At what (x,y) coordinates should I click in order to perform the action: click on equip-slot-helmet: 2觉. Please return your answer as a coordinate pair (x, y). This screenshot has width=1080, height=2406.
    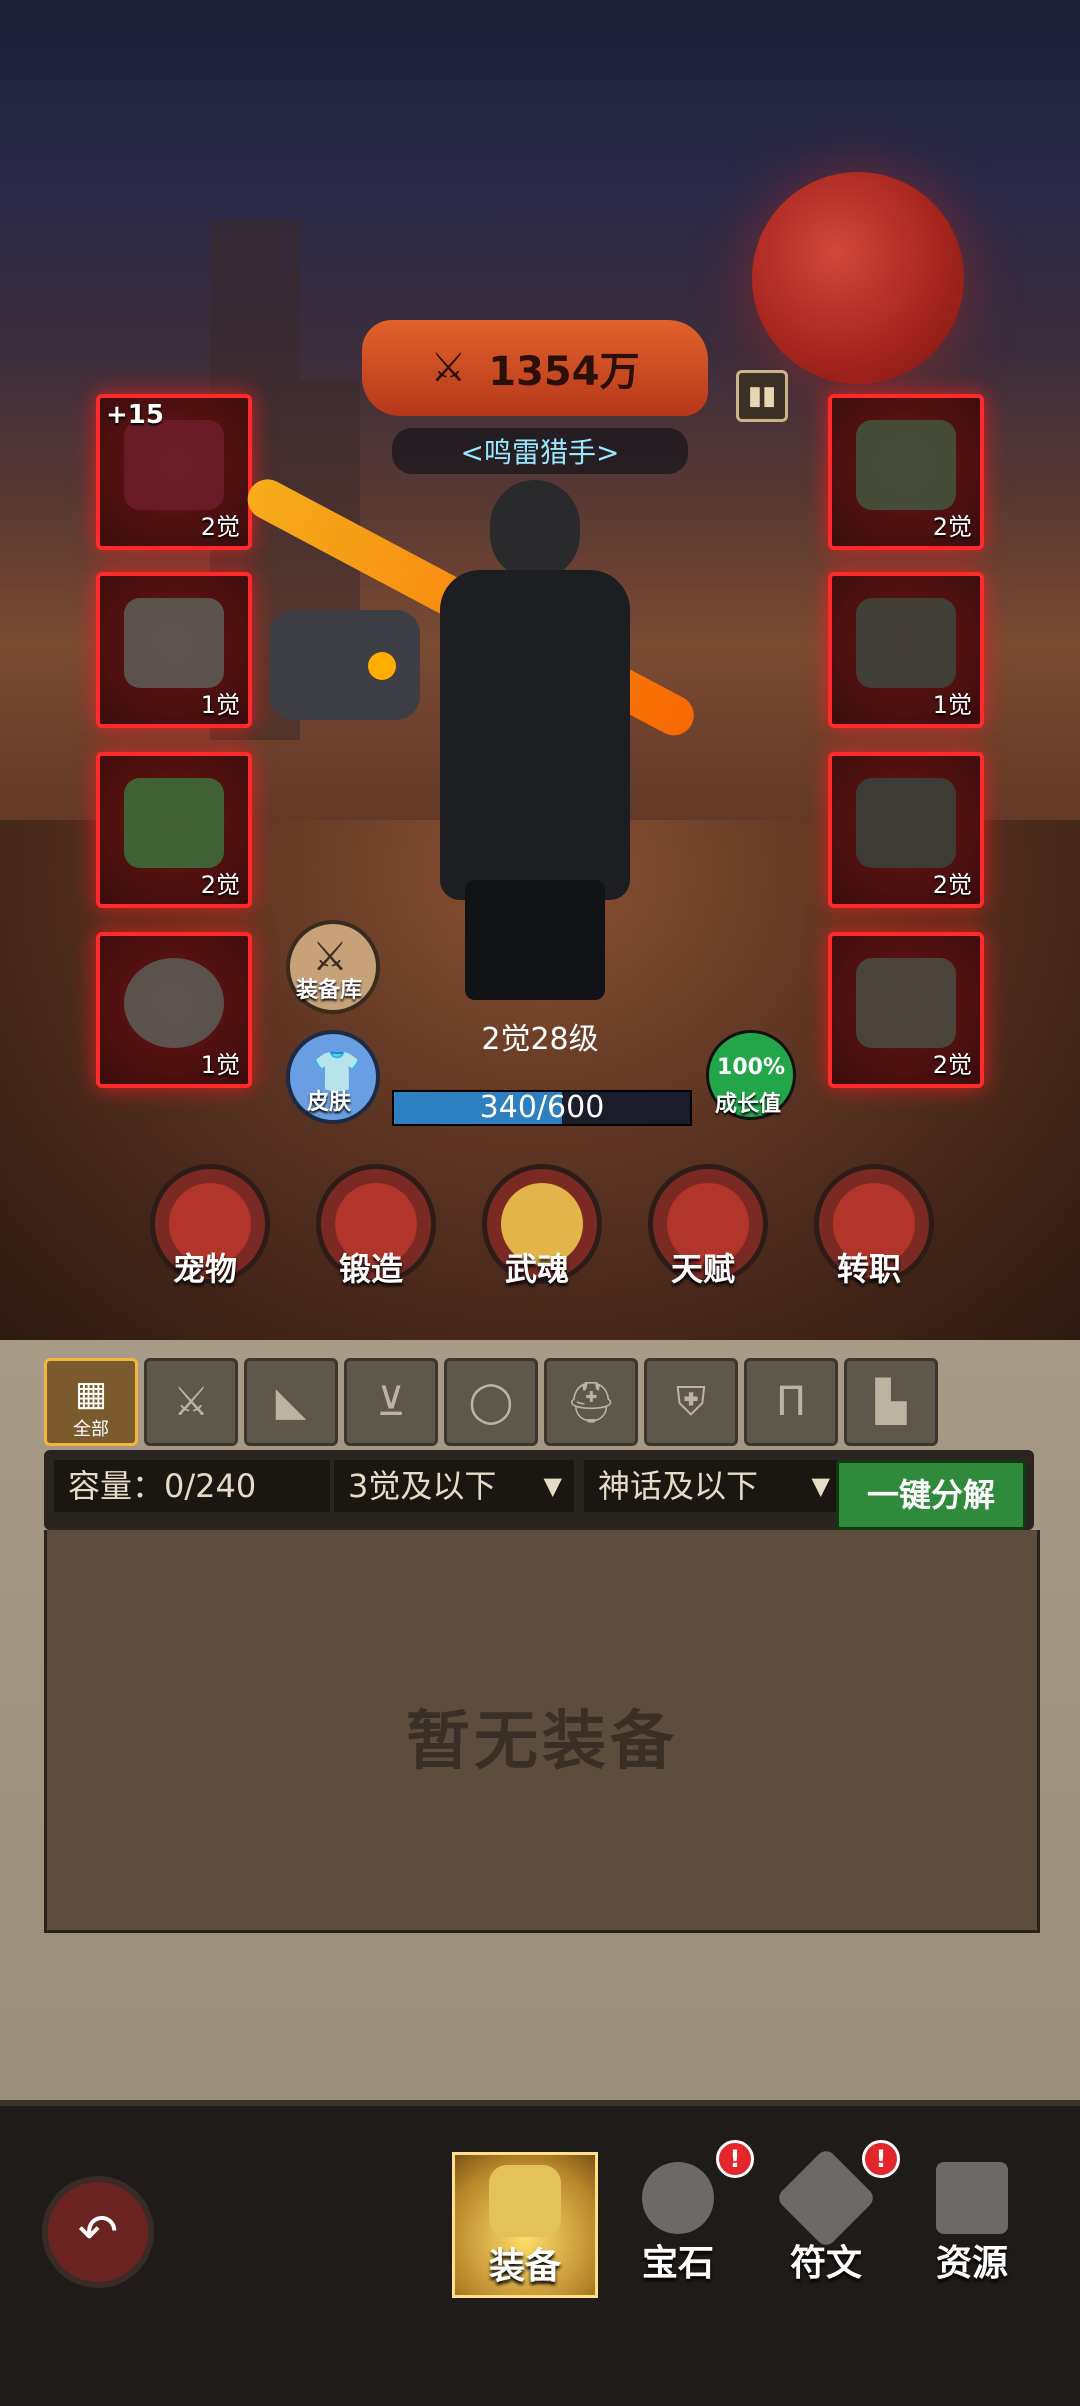
    Looking at the image, I should click on (906, 472).